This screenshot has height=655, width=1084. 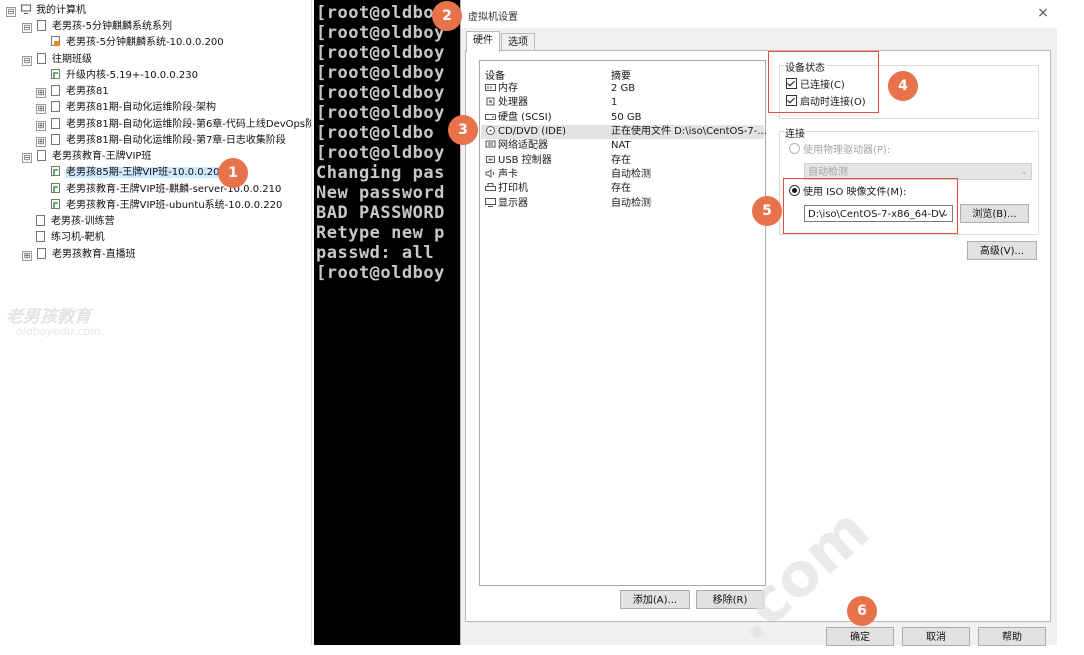 I want to click on dialog-titlebar: 虚拟机设置 ×, so click(x=759, y=14).